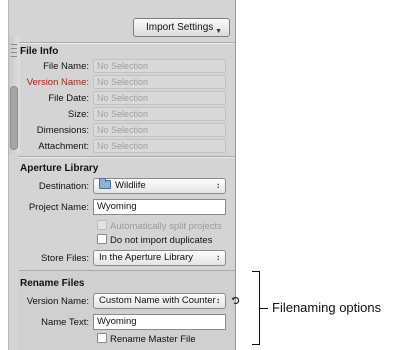  Describe the element at coordinates (102, 338) in the screenshot. I see `rename-master-checkbox` at that location.